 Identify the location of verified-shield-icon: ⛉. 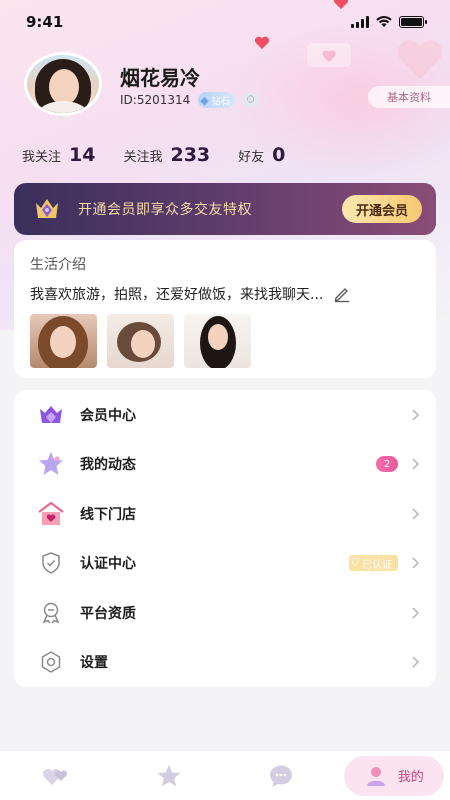
(355, 563).